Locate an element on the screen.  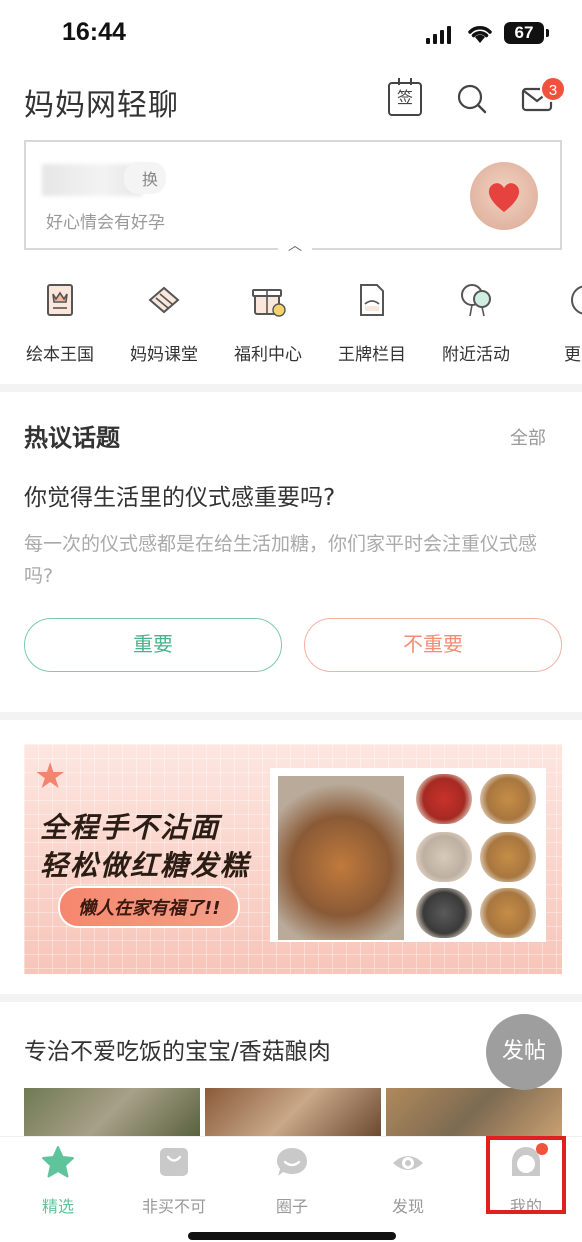
chat-bubble-icon is located at coordinates (292, 1162).